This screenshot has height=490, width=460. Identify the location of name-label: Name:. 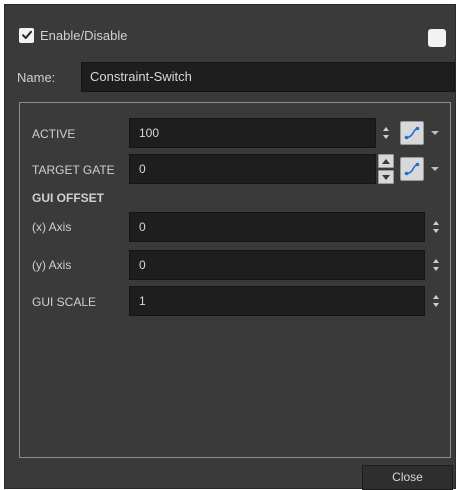
(36, 77).